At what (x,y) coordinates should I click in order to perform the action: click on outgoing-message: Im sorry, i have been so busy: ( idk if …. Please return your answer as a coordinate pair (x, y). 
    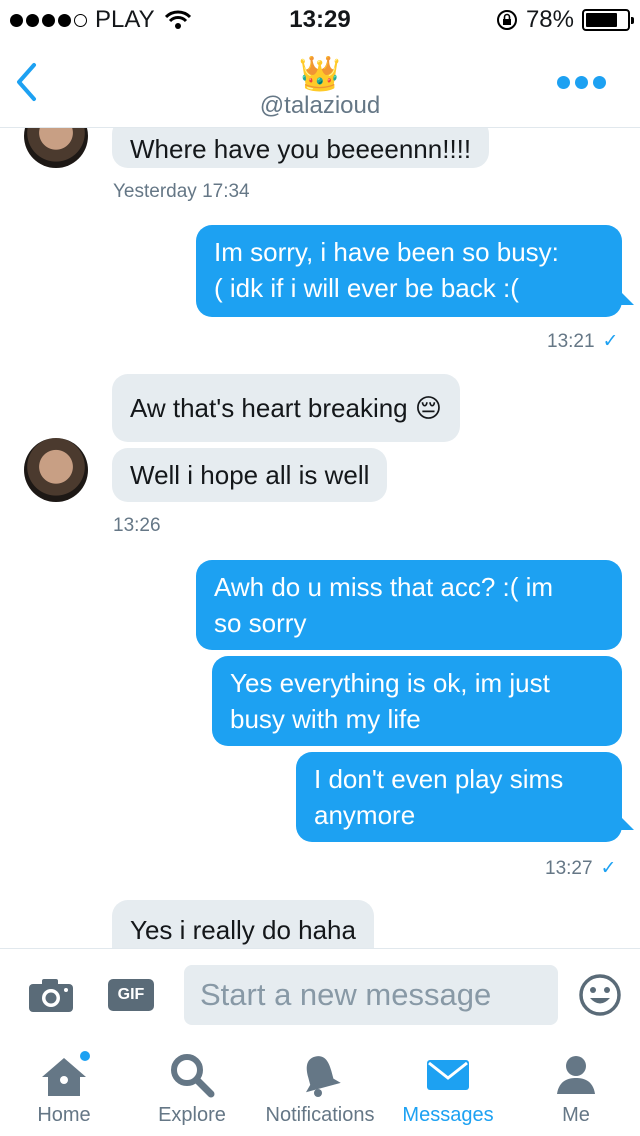
    Looking at the image, I should click on (409, 271).